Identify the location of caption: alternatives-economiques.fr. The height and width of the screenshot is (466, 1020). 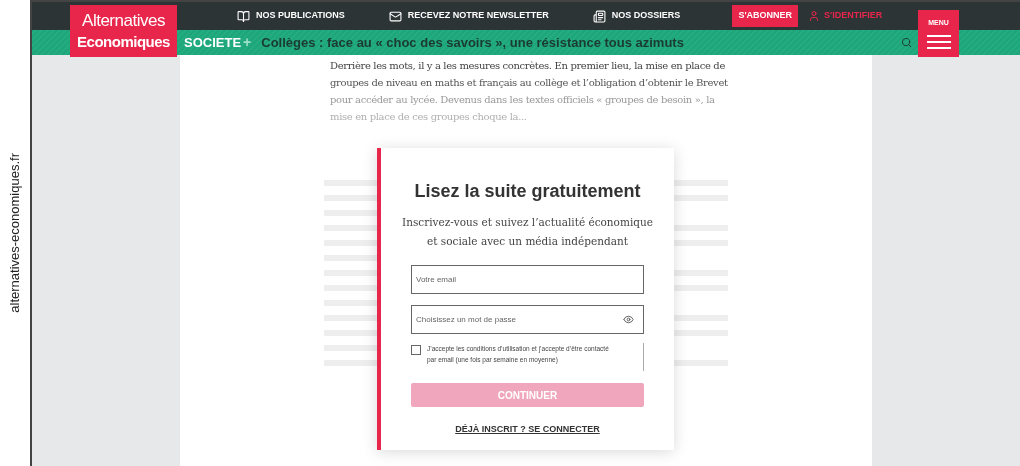
(15, 233).